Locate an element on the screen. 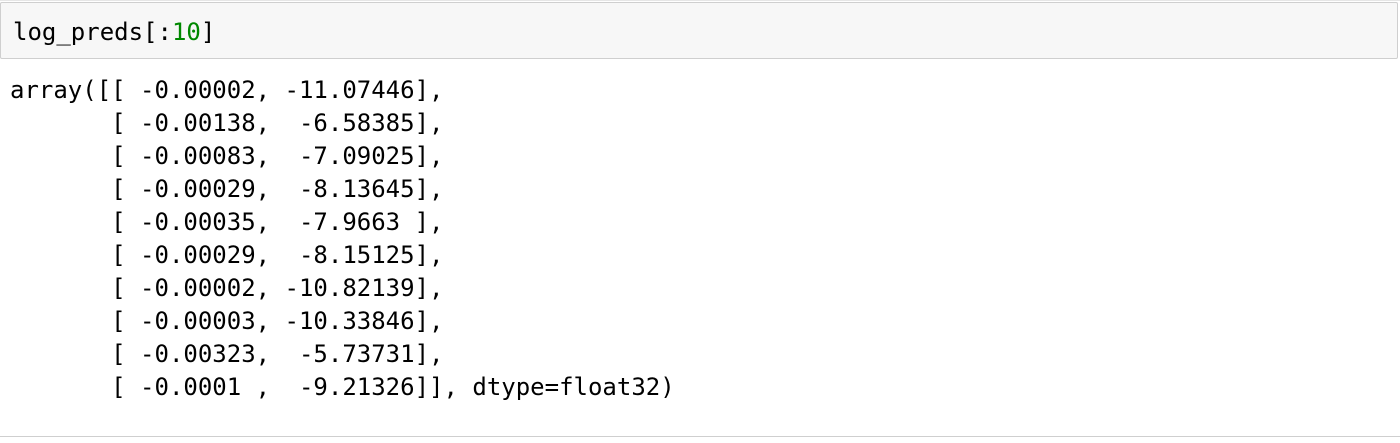 The image size is (1400, 443). output-line: [ -0.0001 , -9.21326]], dtype=float32) is located at coordinates (342, 387).